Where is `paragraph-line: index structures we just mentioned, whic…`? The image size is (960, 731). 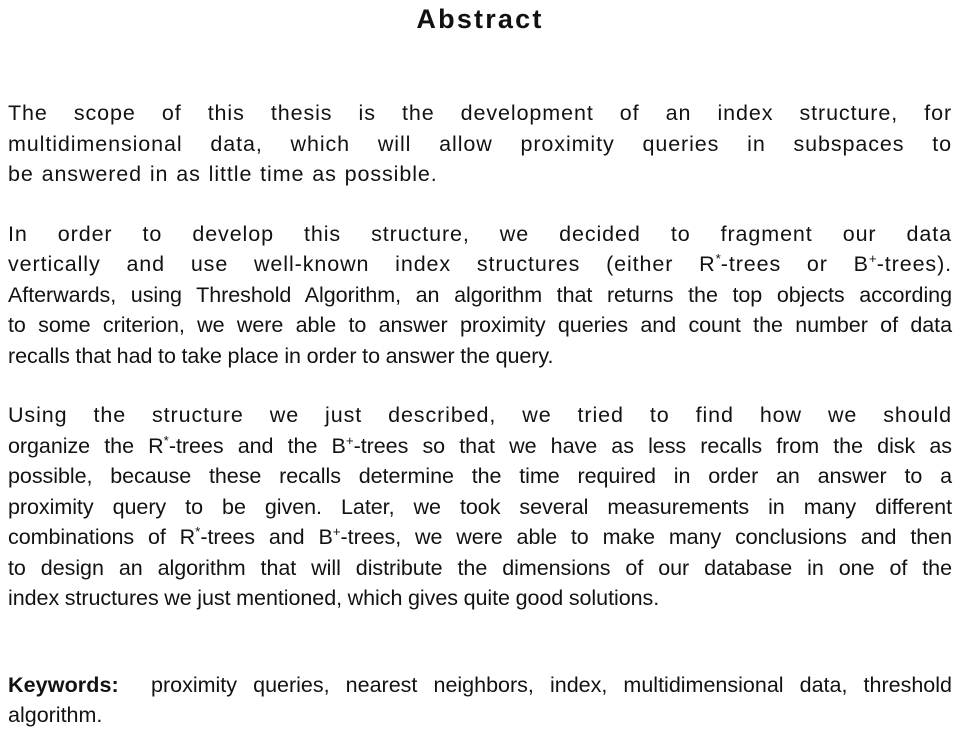
paragraph-line: index structures we just mentioned, whic… is located at coordinates (334, 598).